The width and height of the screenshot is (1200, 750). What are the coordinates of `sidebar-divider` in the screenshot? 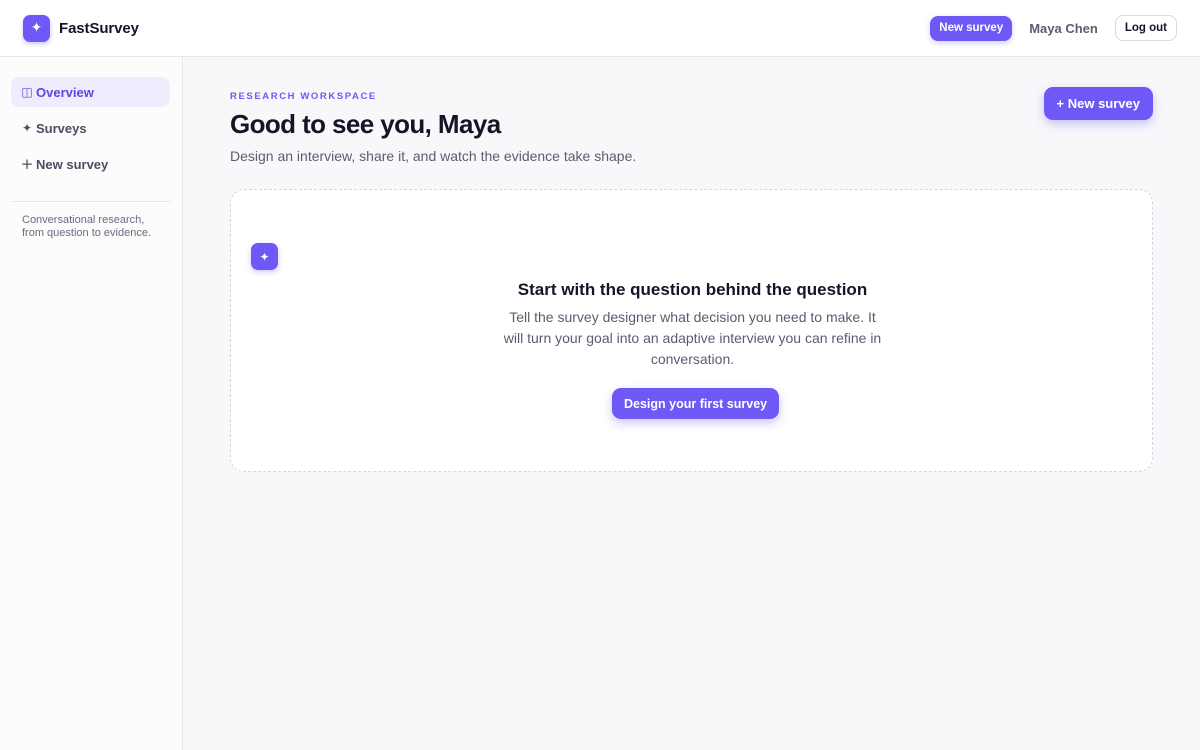 It's located at (90, 201).